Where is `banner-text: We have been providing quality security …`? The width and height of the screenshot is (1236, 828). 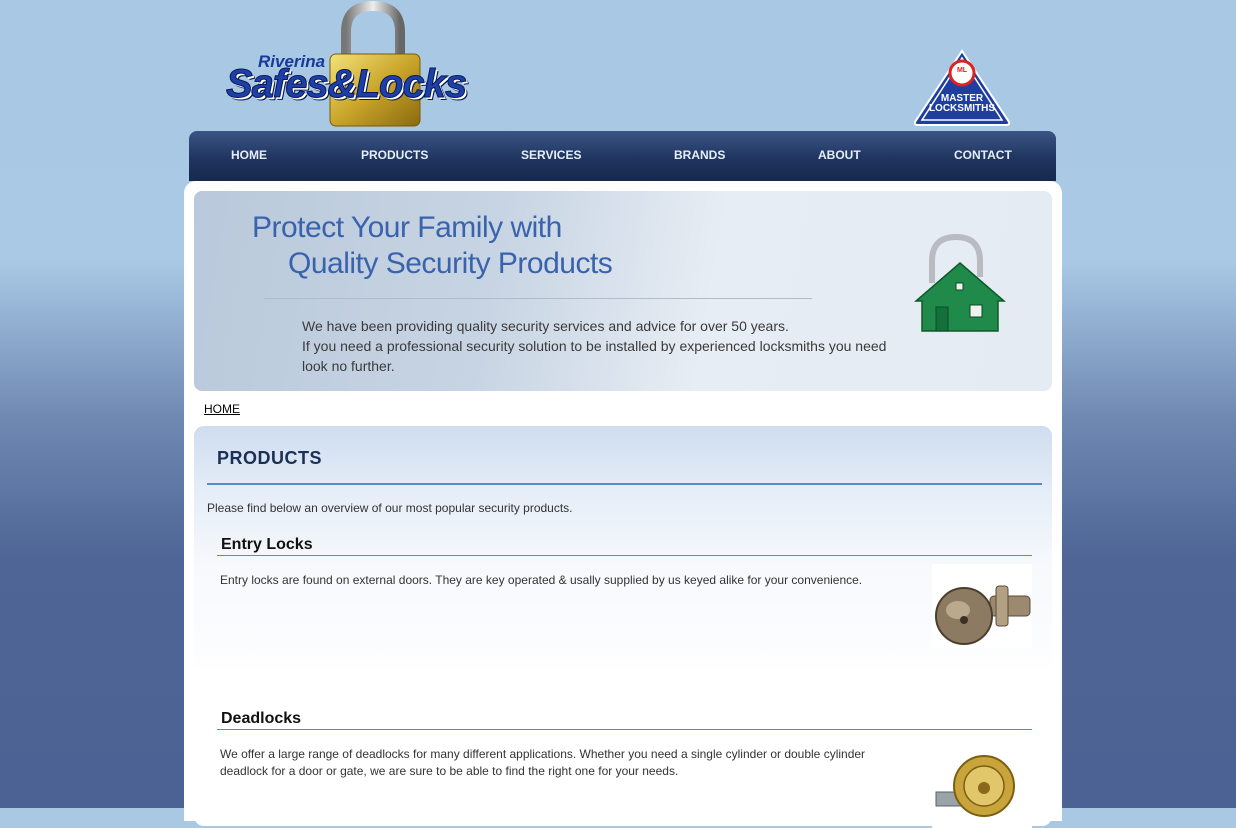 banner-text: We have been providing quality security … is located at coordinates (602, 346).